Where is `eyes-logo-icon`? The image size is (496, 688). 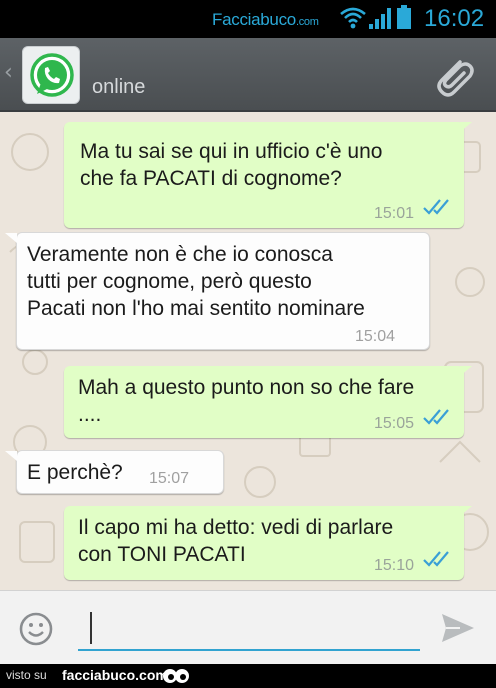
eyes-logo-icon is located at coordinates (176, 676).